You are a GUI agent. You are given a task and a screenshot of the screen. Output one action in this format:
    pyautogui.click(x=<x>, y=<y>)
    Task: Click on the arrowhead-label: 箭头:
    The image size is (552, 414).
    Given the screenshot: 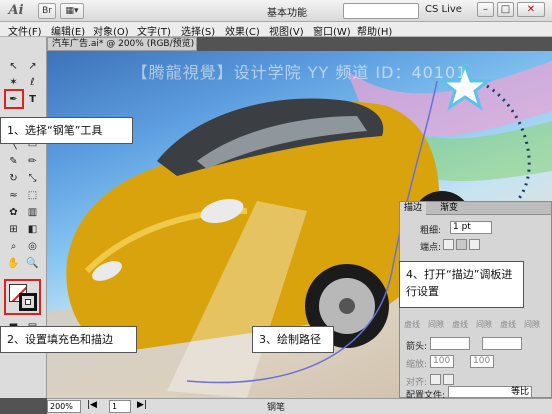 What is the action you would take?
    pyautogui.click(x=417, y=347)
    